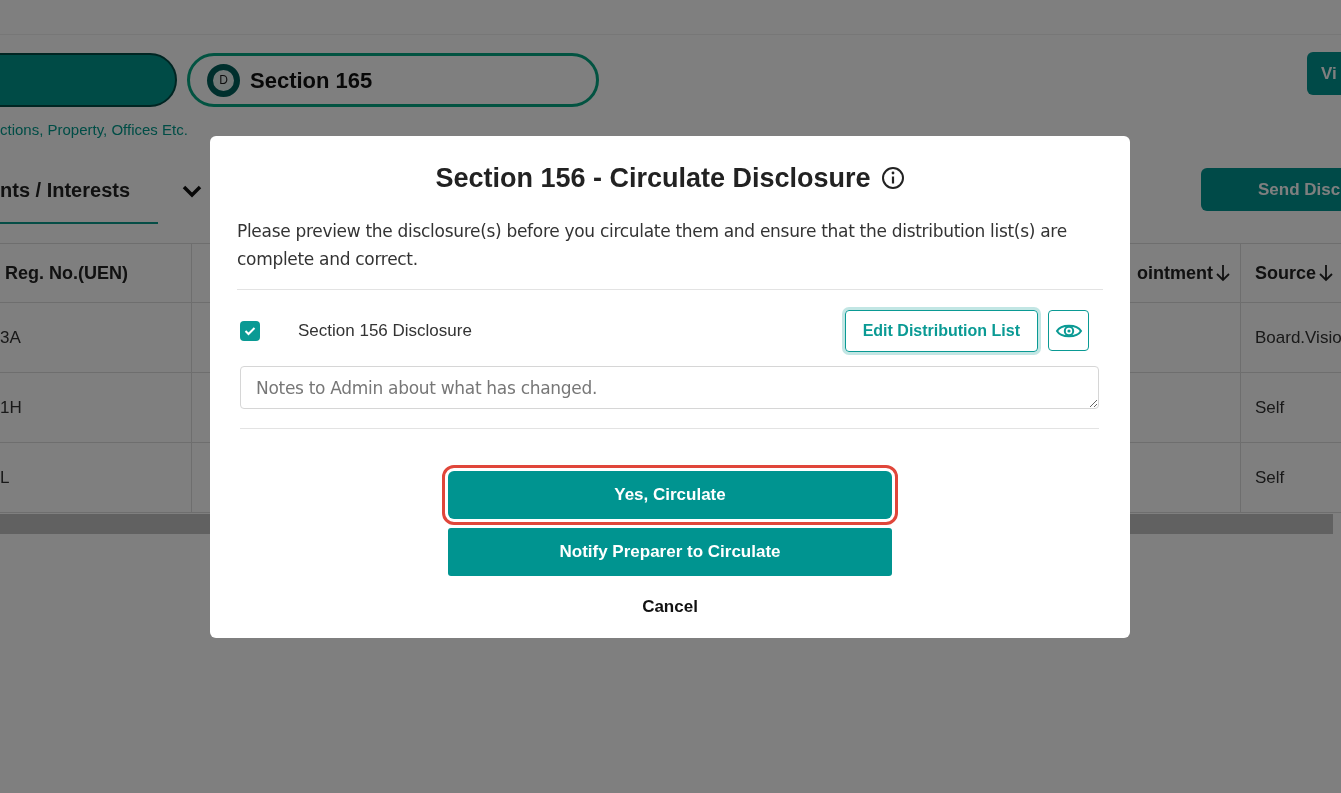 The image size is (1341, 793). I want to click on check-icon, so click(250, 330).